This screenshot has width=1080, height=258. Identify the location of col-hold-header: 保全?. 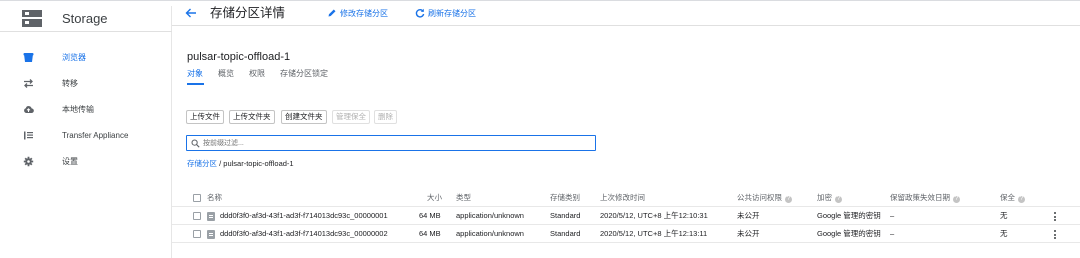
(1012, 198).